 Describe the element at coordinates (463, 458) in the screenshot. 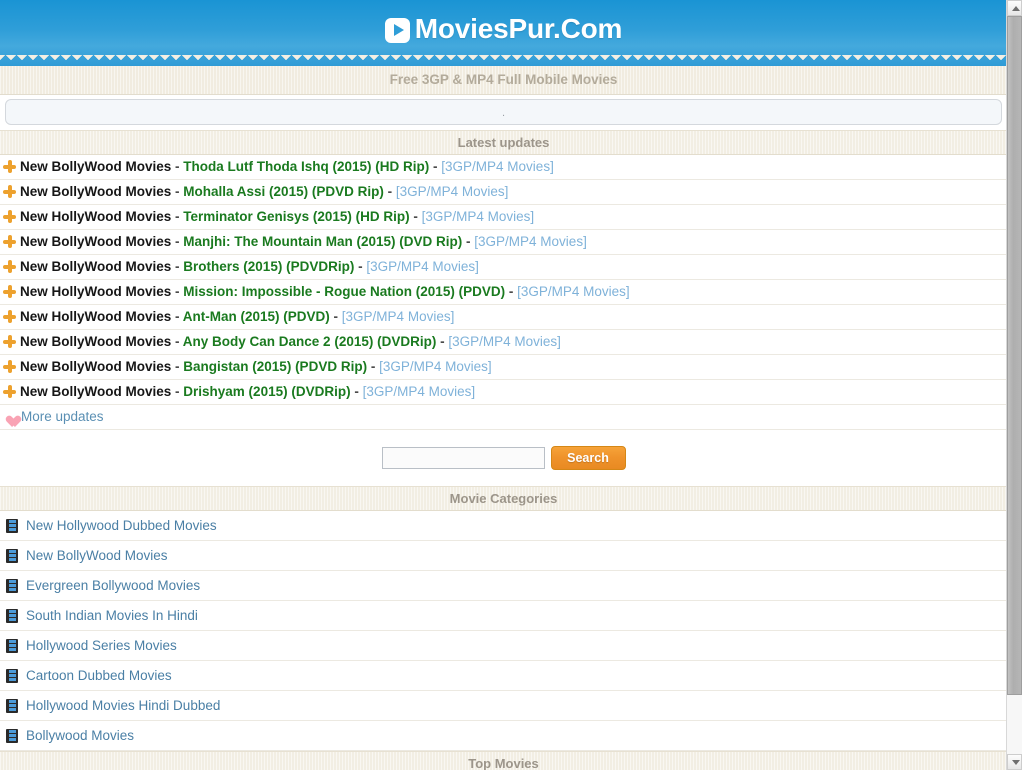

I see `search-input` at that location.